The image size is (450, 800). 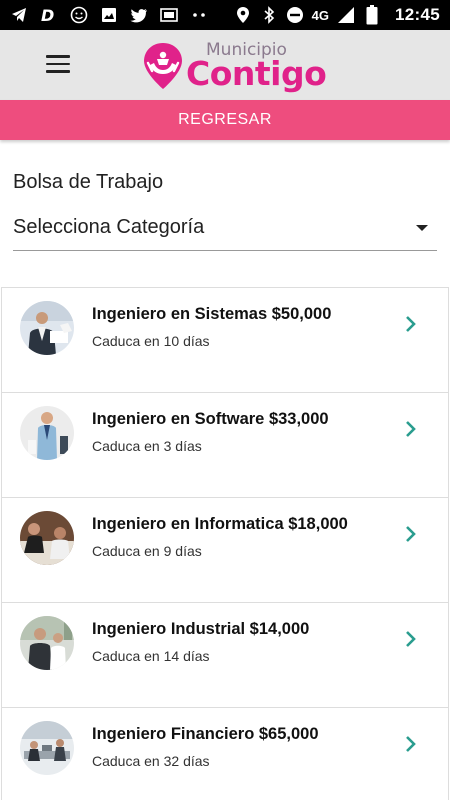 I want to click on municipio-contigo-logo: Municipio Contigo, so click(x=234, y=66).